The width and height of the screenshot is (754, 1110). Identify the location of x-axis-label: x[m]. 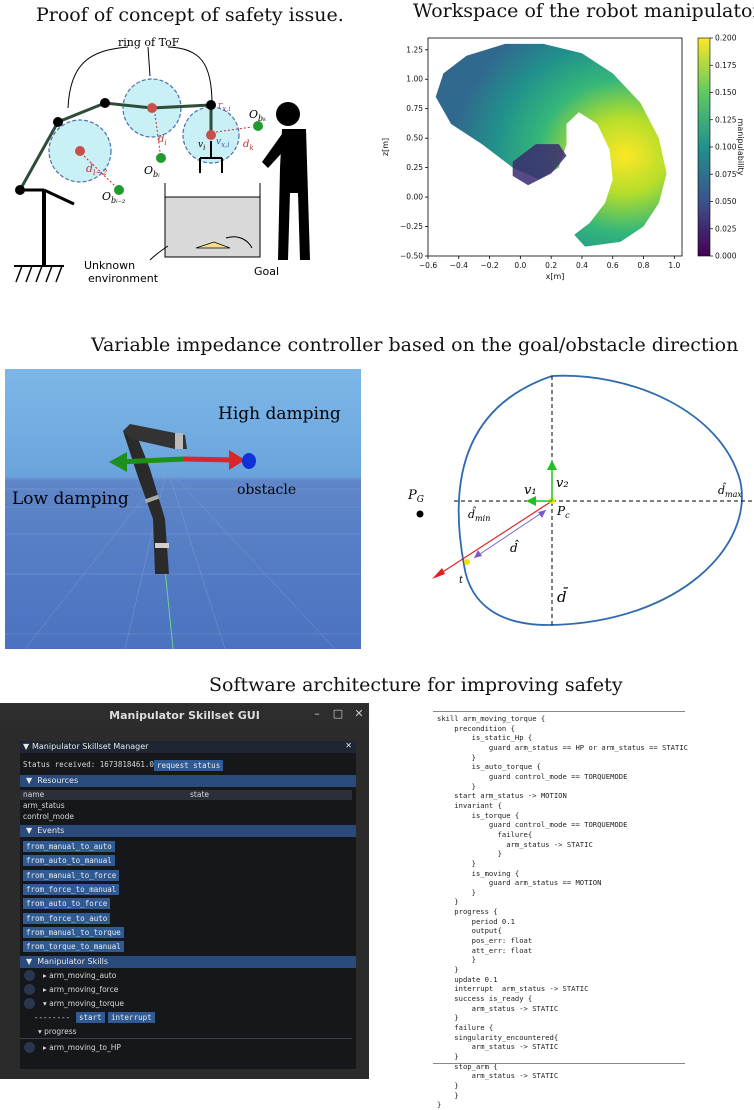
(555, 276).